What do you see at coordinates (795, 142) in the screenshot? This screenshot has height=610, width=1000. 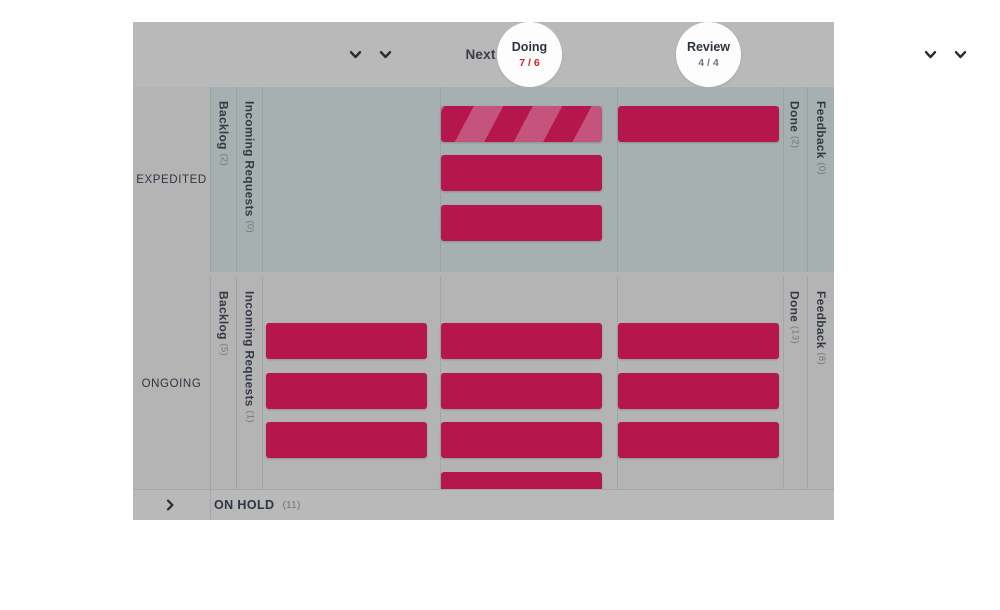 I see `column-strip-done-expedited-count: (2)` at bounding box center [795, 142].